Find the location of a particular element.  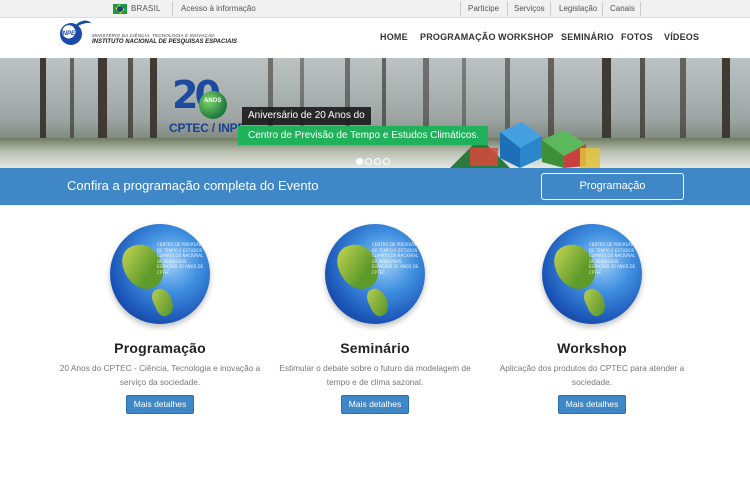

card-title: Workshop is located at coordinates (592, 348).